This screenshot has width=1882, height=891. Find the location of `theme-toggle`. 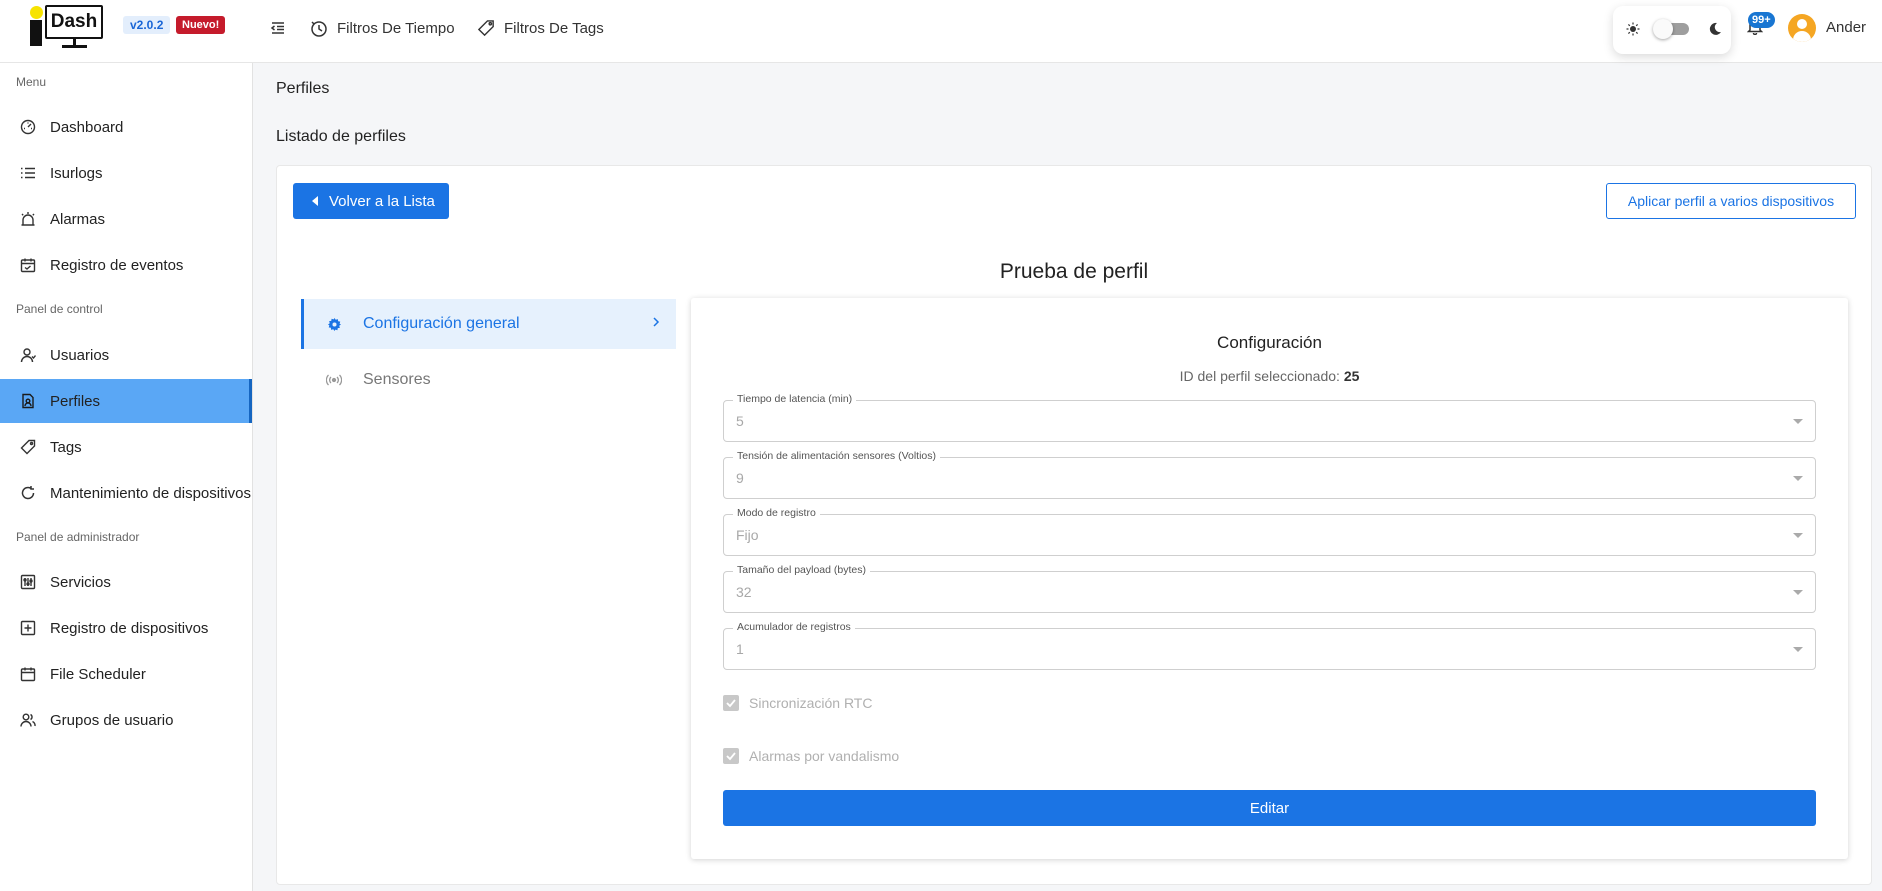

theme-toggle is located at coordinates (1672, 29).